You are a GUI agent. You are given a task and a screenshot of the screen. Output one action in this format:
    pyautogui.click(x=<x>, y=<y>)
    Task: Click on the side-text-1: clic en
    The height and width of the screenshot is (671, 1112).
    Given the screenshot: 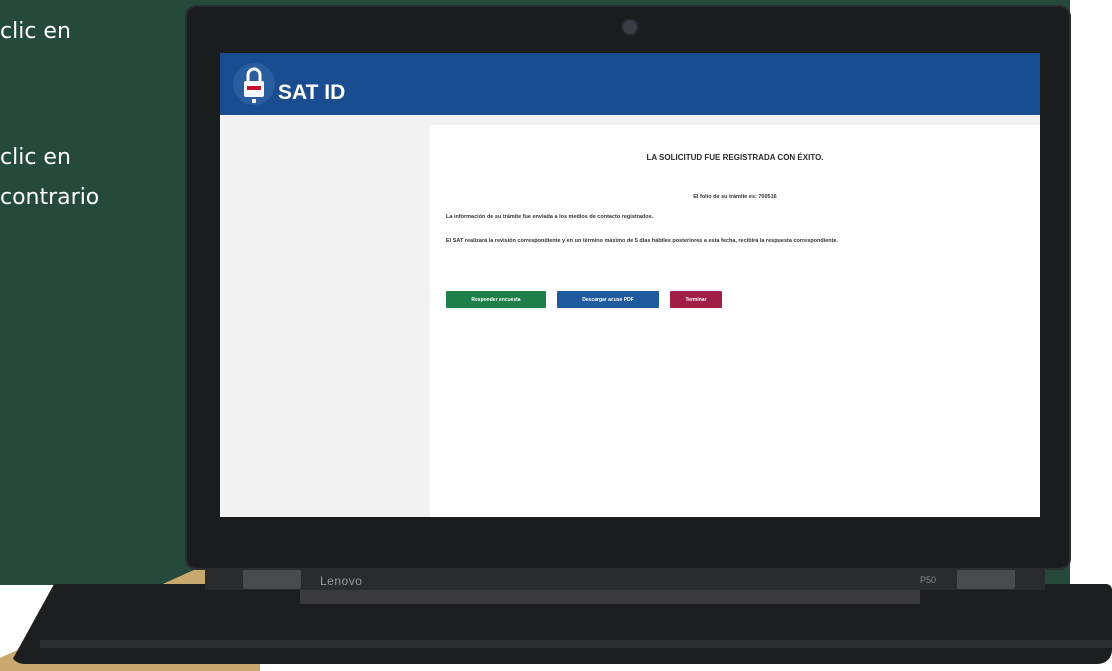 What is the action you would take?
    pyautogui.click(x=35, y=31)
    